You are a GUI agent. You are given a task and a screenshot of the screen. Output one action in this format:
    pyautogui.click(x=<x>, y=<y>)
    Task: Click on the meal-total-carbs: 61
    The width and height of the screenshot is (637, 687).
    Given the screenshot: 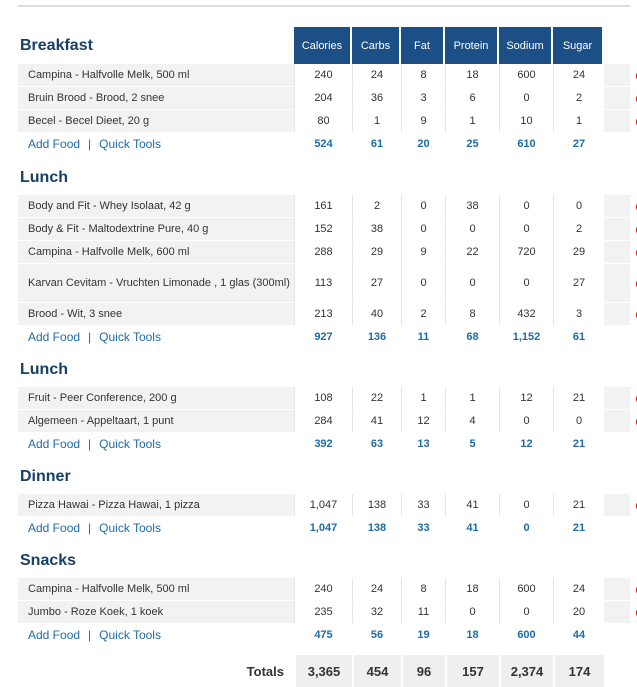 What is the action you would take?
    pyautogui.click(x=376, y=144)
    